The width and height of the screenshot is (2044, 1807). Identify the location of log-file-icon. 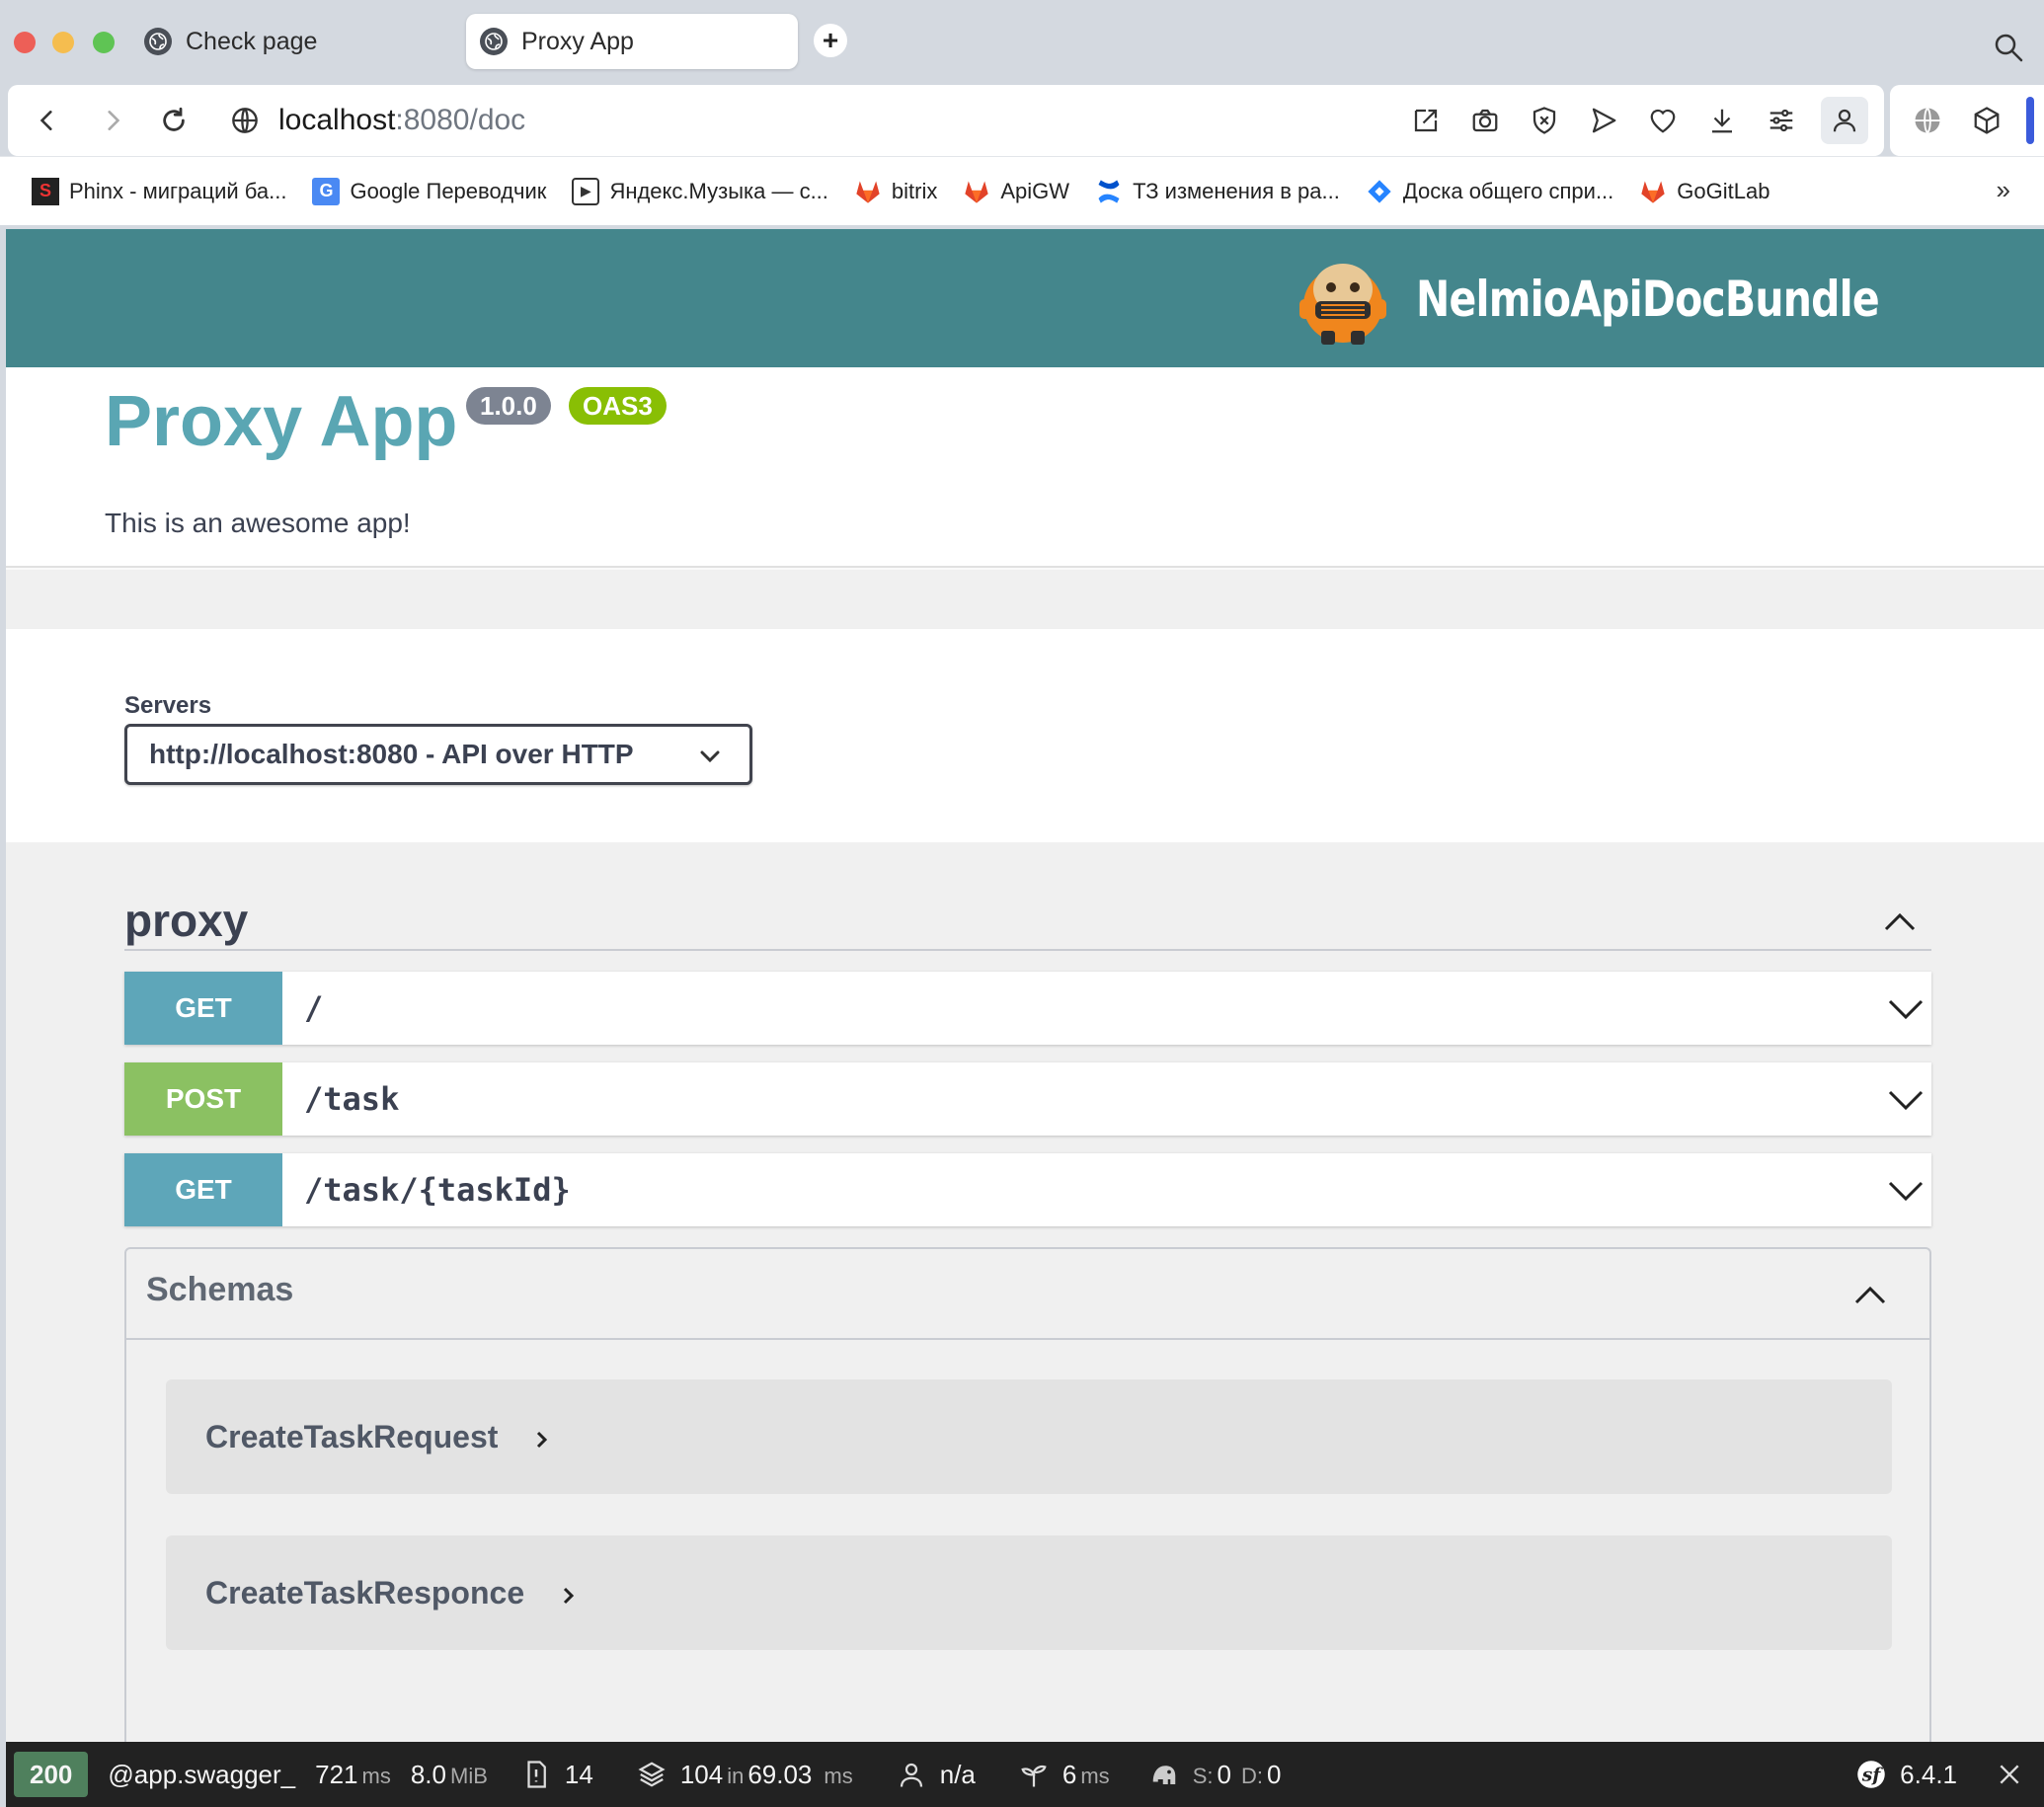
(537, 1775).